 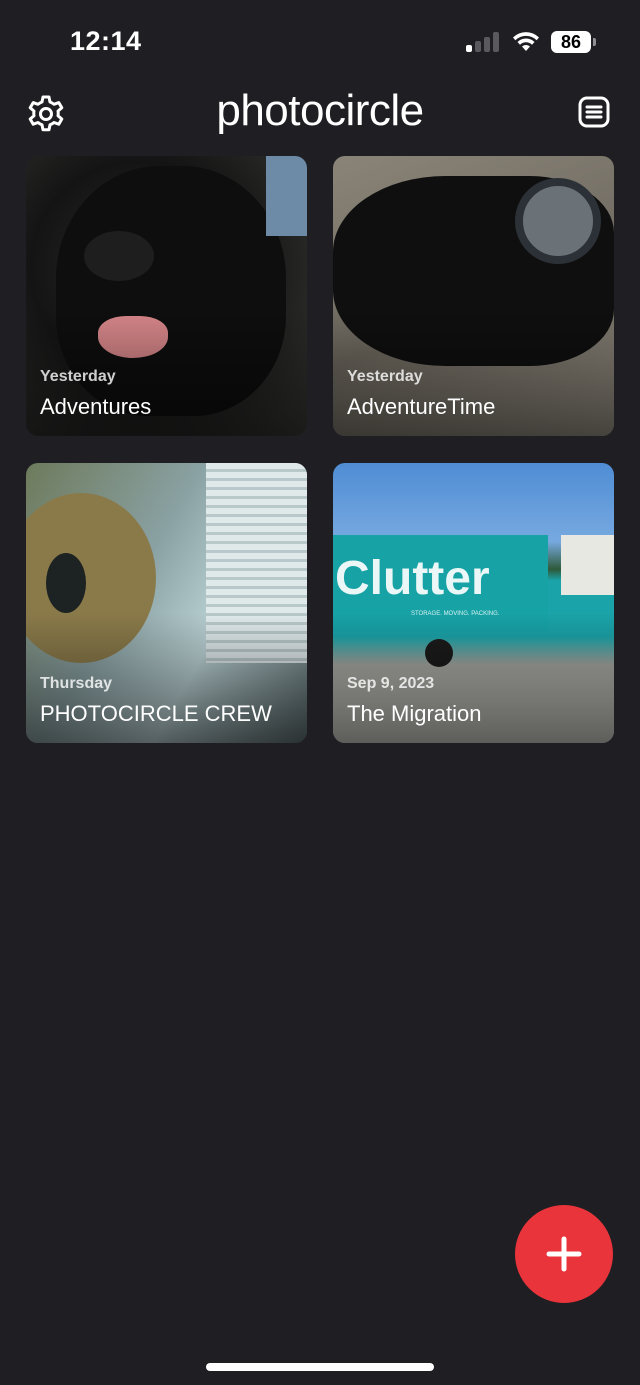 I want to click on list-icon, so click(x=594, y=112).